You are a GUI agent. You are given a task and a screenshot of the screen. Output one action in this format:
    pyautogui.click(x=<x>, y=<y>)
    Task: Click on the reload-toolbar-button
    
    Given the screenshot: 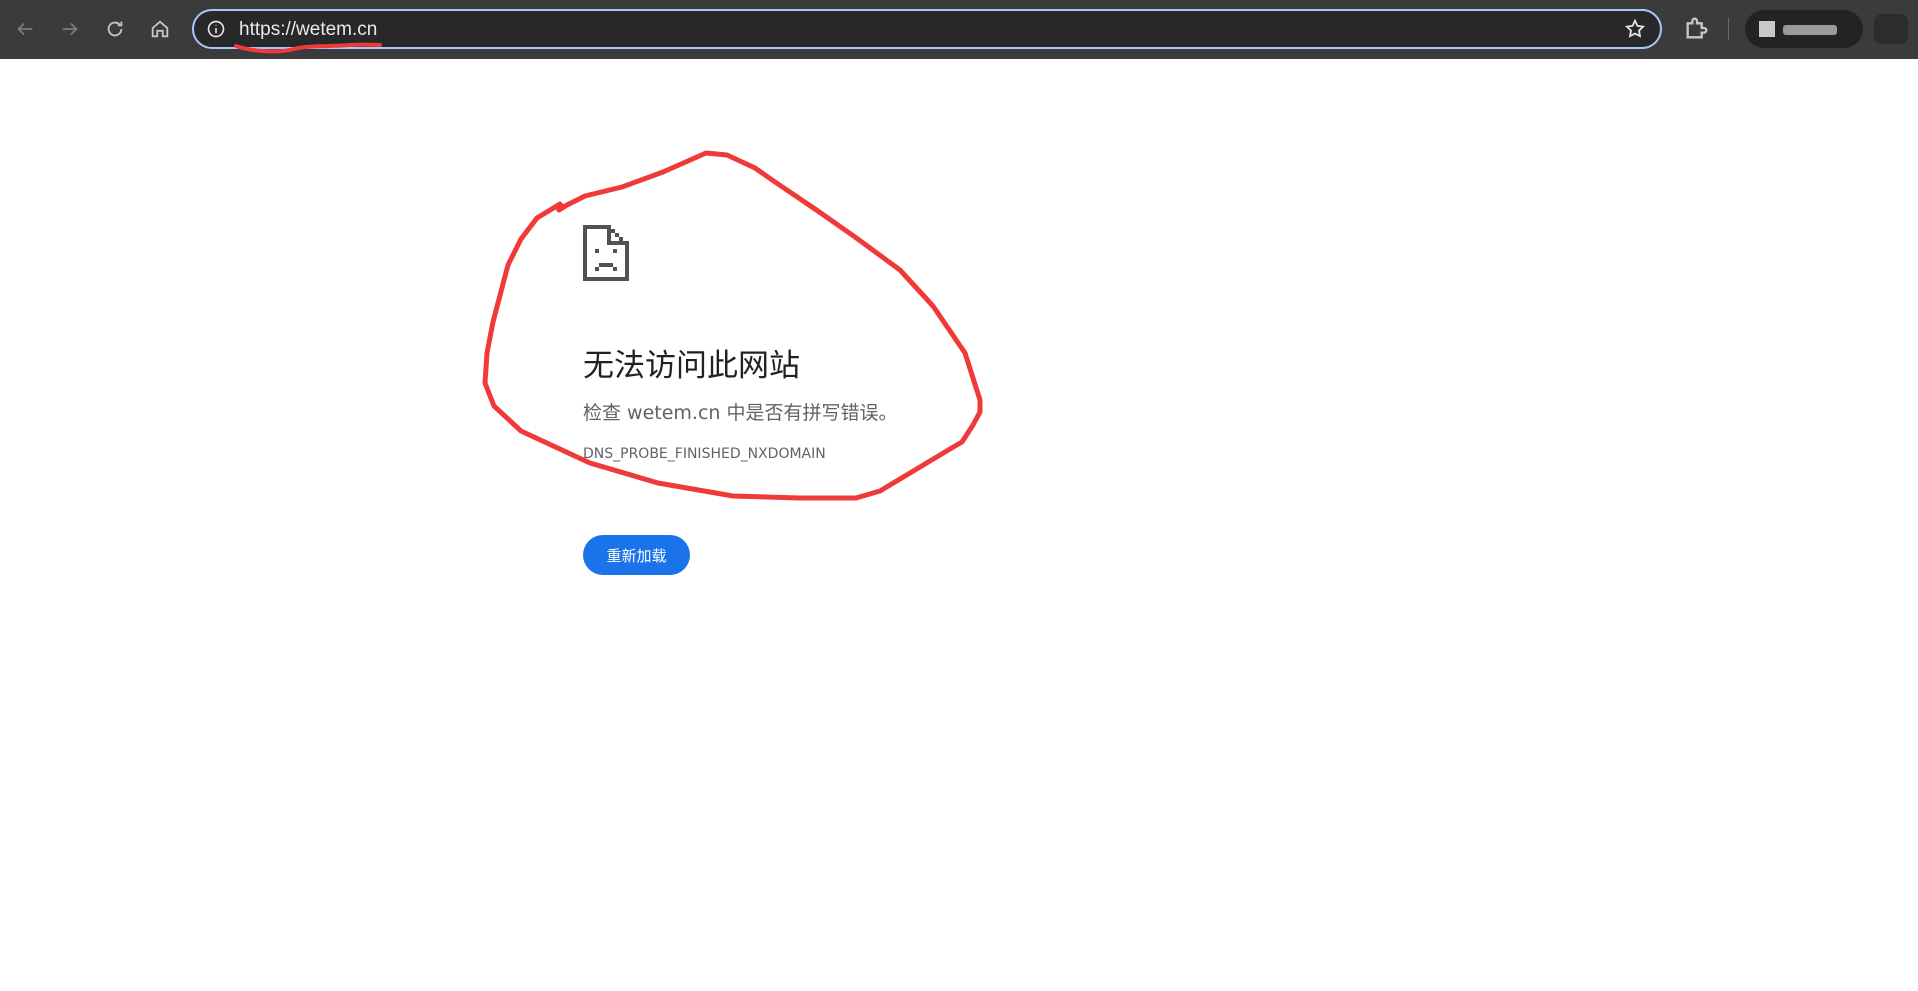 What is the action you would take?
    pyautogui.click(x=115, y=29)
    